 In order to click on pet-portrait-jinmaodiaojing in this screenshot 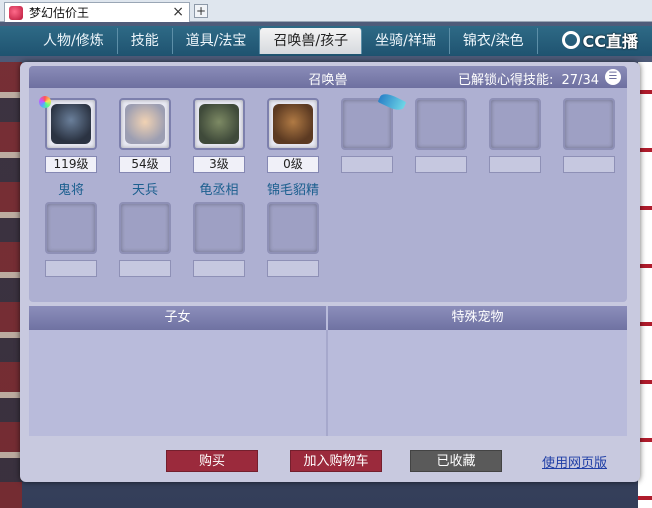, I will do `click(293, 124)`.